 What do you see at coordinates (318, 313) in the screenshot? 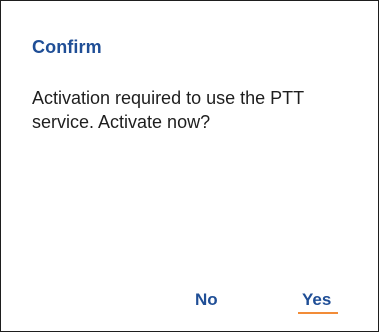
I see `yes-button-focus-indicator` at bounding box center [318, 313].